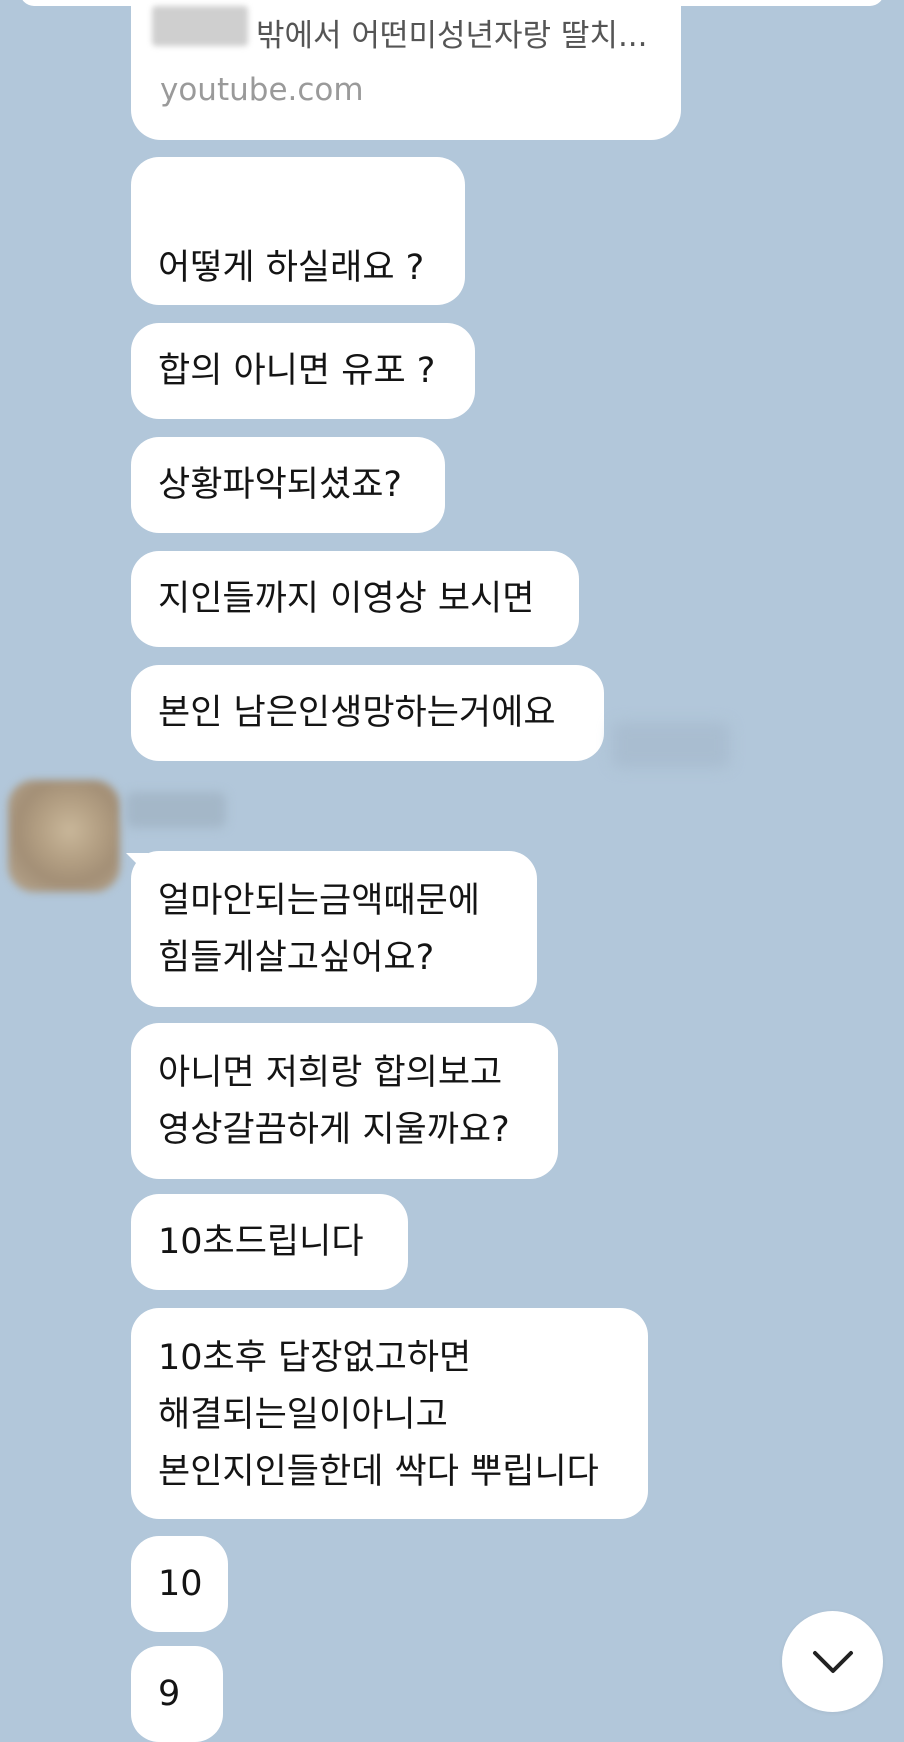 The height and width of the screenshot is (1742, 904). Describe the element at coordinates (389, 1413) in the screenshot. I see `message-bubble: 10초후 답장없고하면 해결되는일이아니고 본인지인들한데 싹다 뿌립니다` at that location.